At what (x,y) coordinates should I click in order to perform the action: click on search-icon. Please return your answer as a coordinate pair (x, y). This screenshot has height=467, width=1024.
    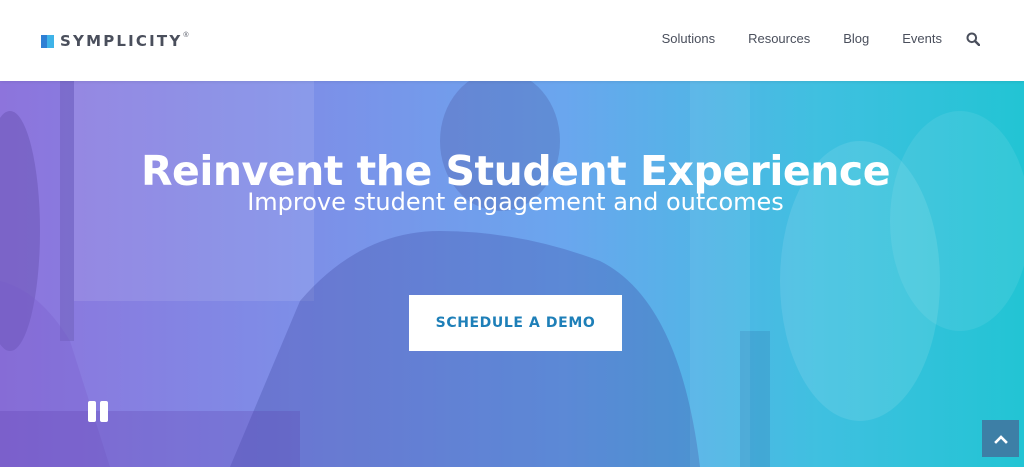
    Looking at the image, I should click on (973, 39).